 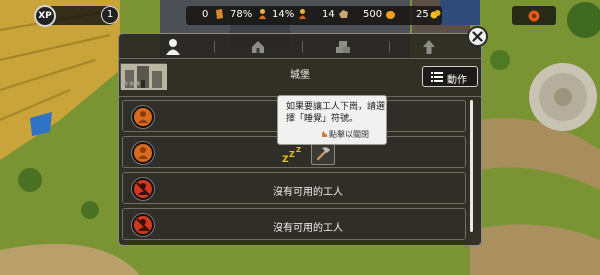 I want to click on building-title: 城堡, so click(x=300, y=75).